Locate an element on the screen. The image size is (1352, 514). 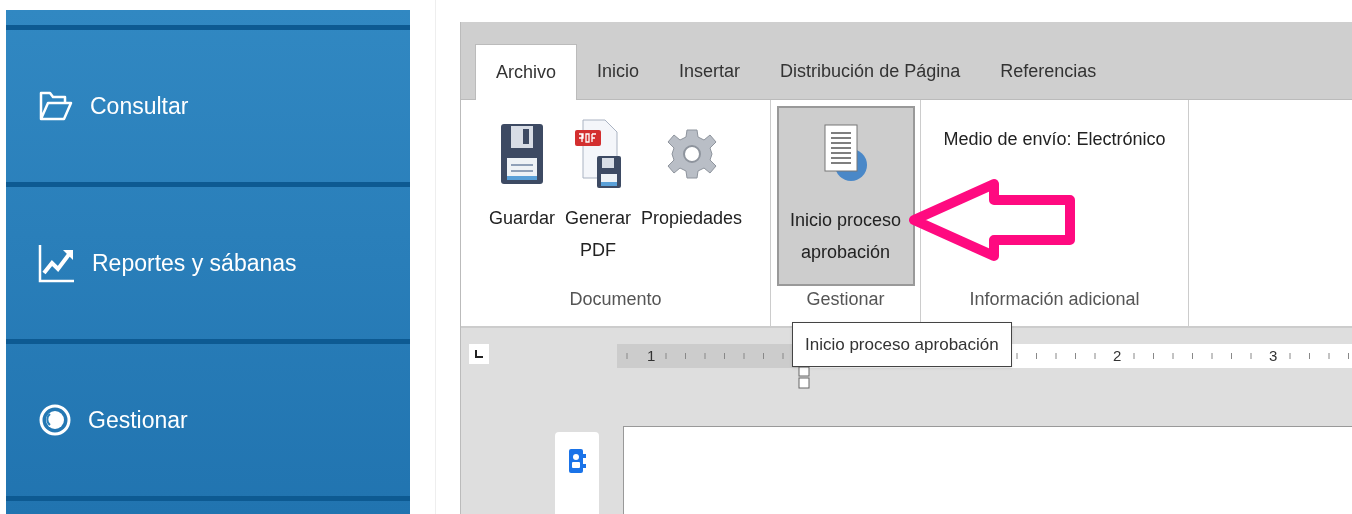
sidebar-item: Gestionar is located at coordinates (208, 422).